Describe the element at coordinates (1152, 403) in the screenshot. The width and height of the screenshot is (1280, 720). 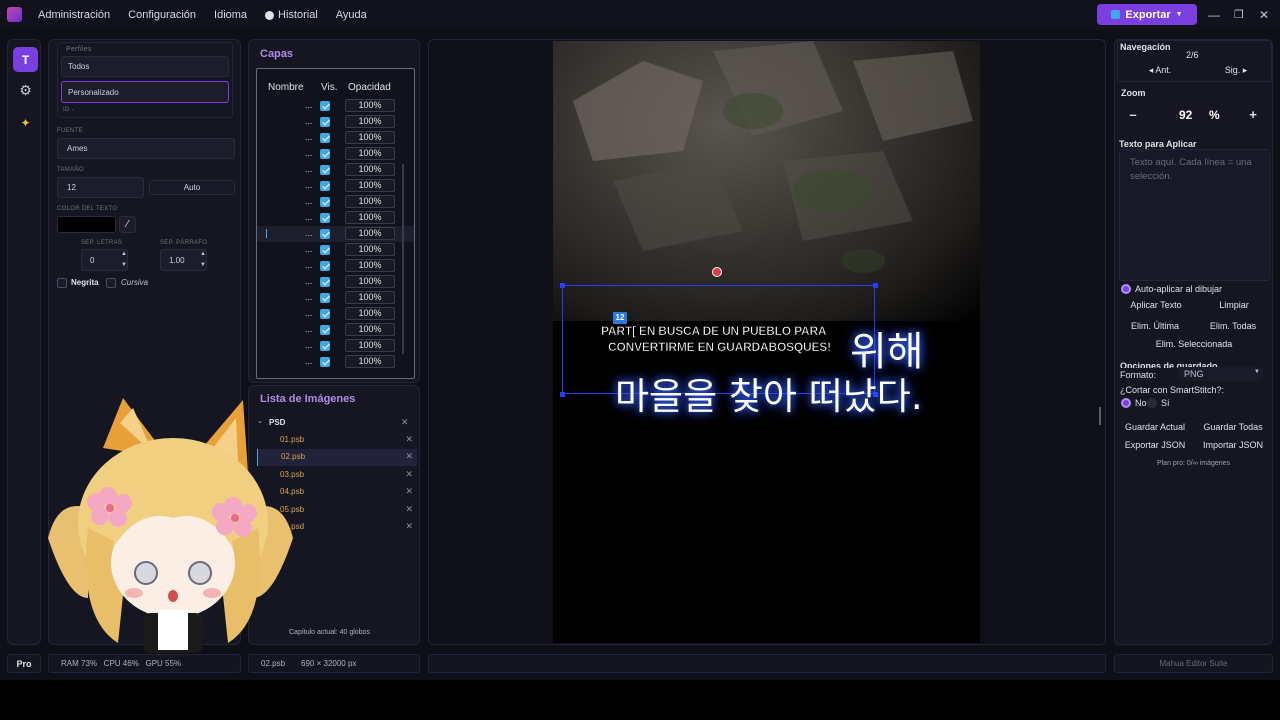
I see `smartstitch-si-radio` at that location.